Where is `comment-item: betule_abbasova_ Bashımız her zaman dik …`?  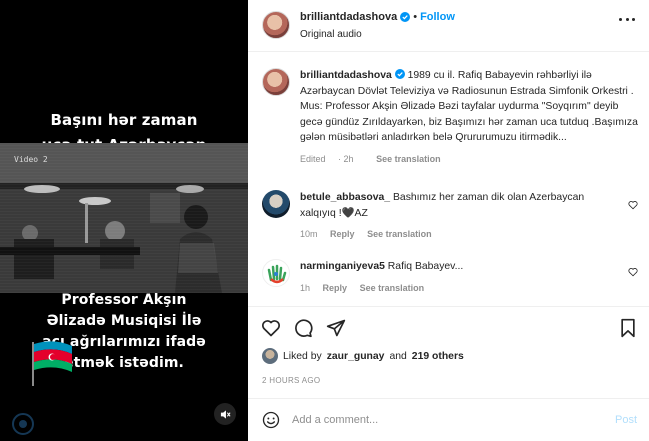
comment-item: betule_abbasova_ Bashımız her zaman dik … is located at coordinates (452, 216).